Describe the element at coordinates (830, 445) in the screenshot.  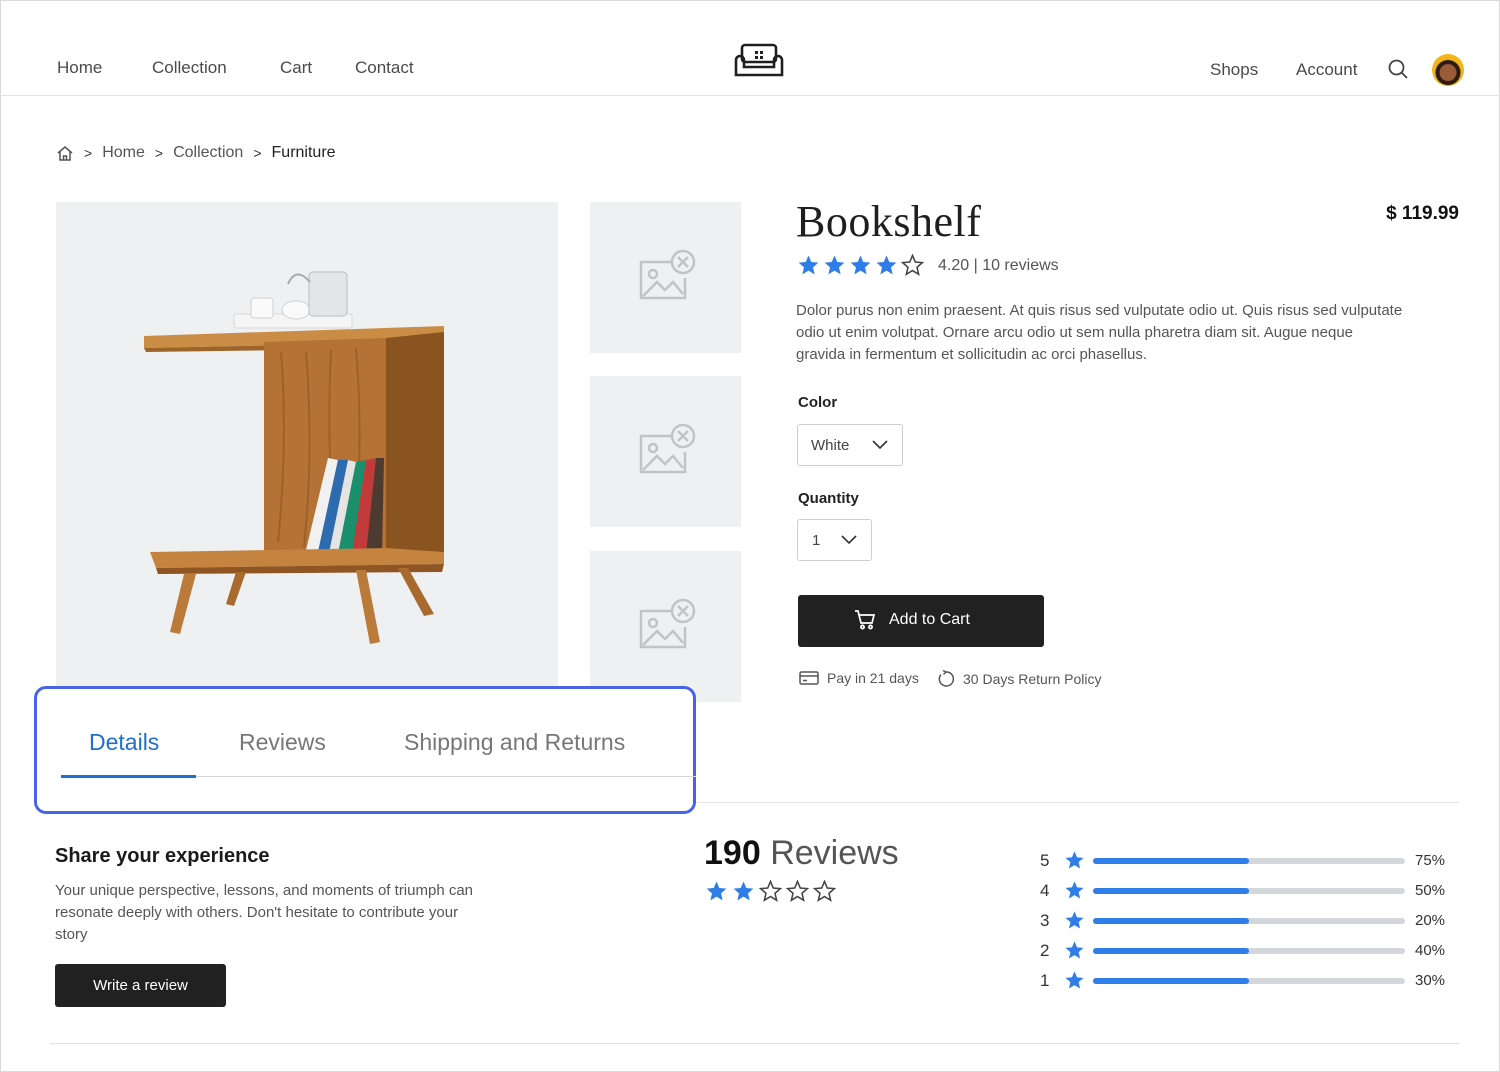
I see `color-value: White` at that location.